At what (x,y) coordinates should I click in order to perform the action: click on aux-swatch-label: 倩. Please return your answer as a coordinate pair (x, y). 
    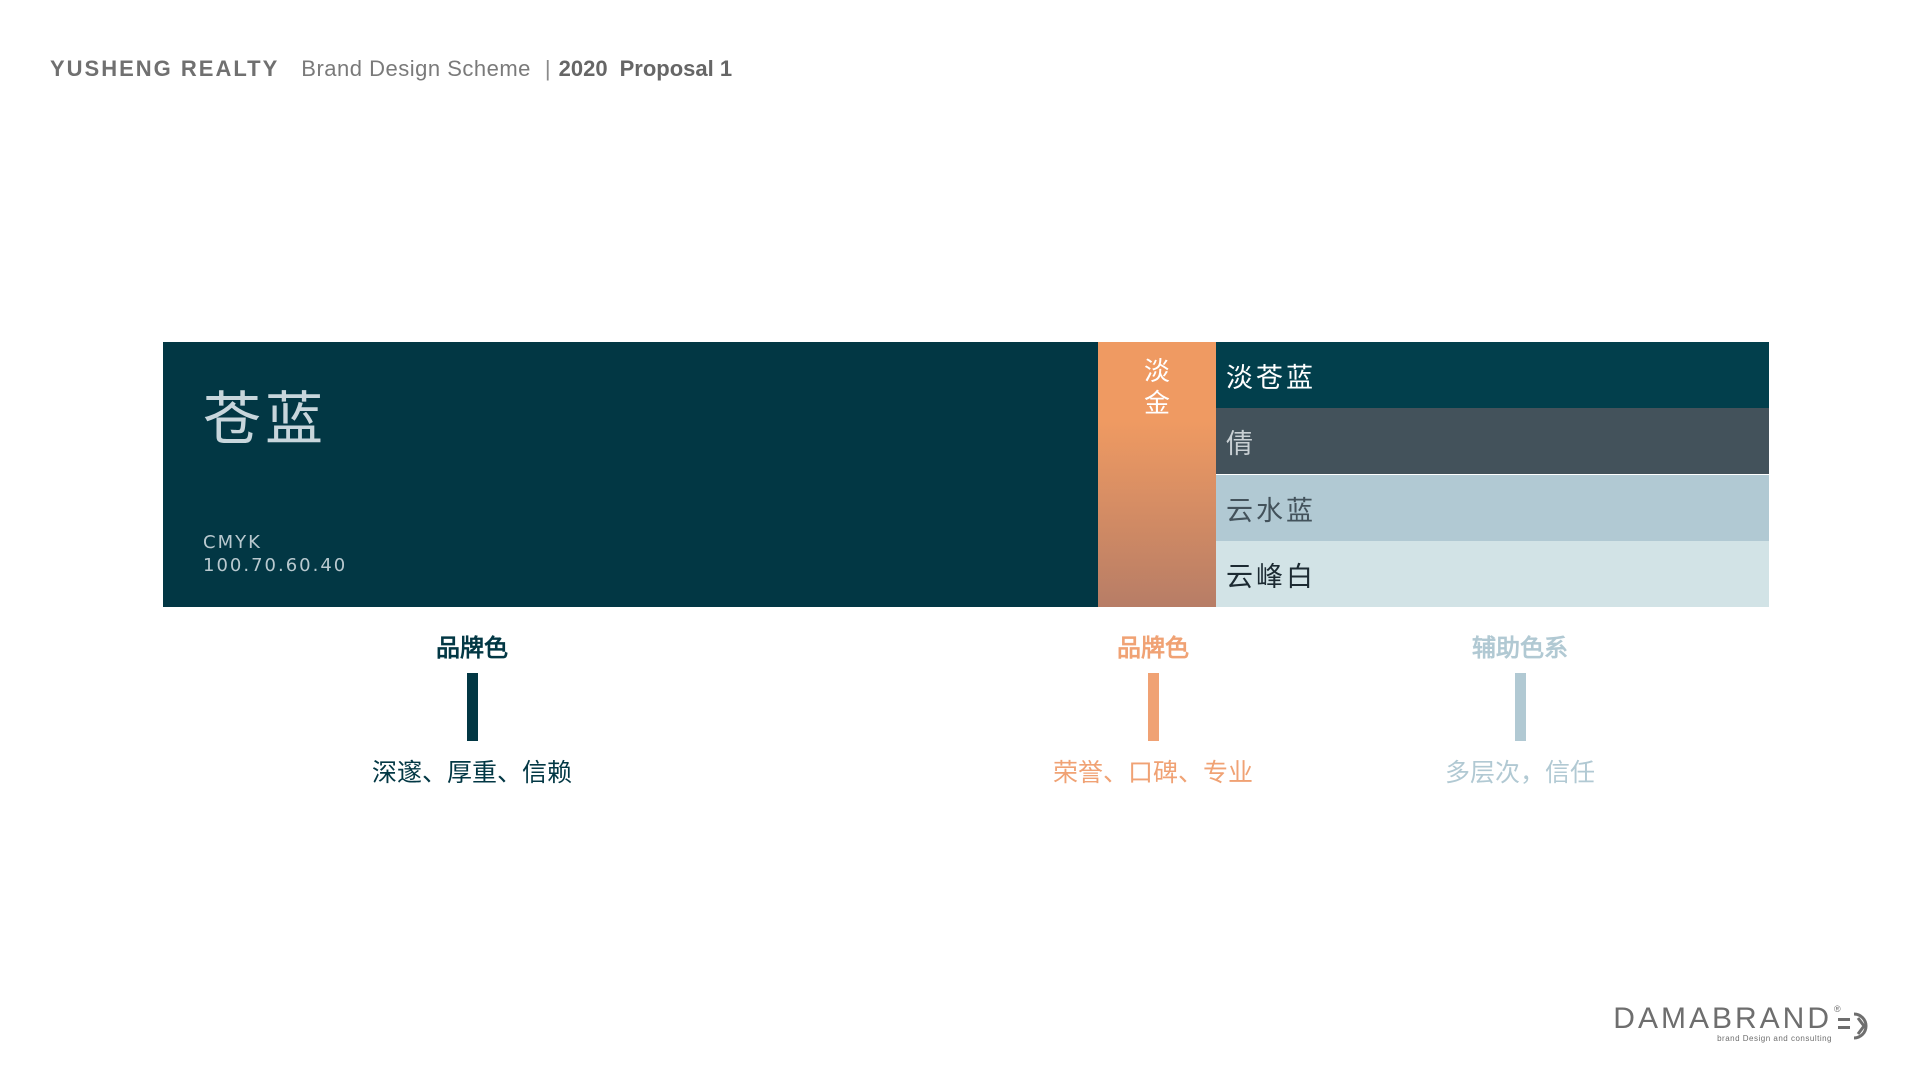
    Looking at the image, I should click on (1241, 444).